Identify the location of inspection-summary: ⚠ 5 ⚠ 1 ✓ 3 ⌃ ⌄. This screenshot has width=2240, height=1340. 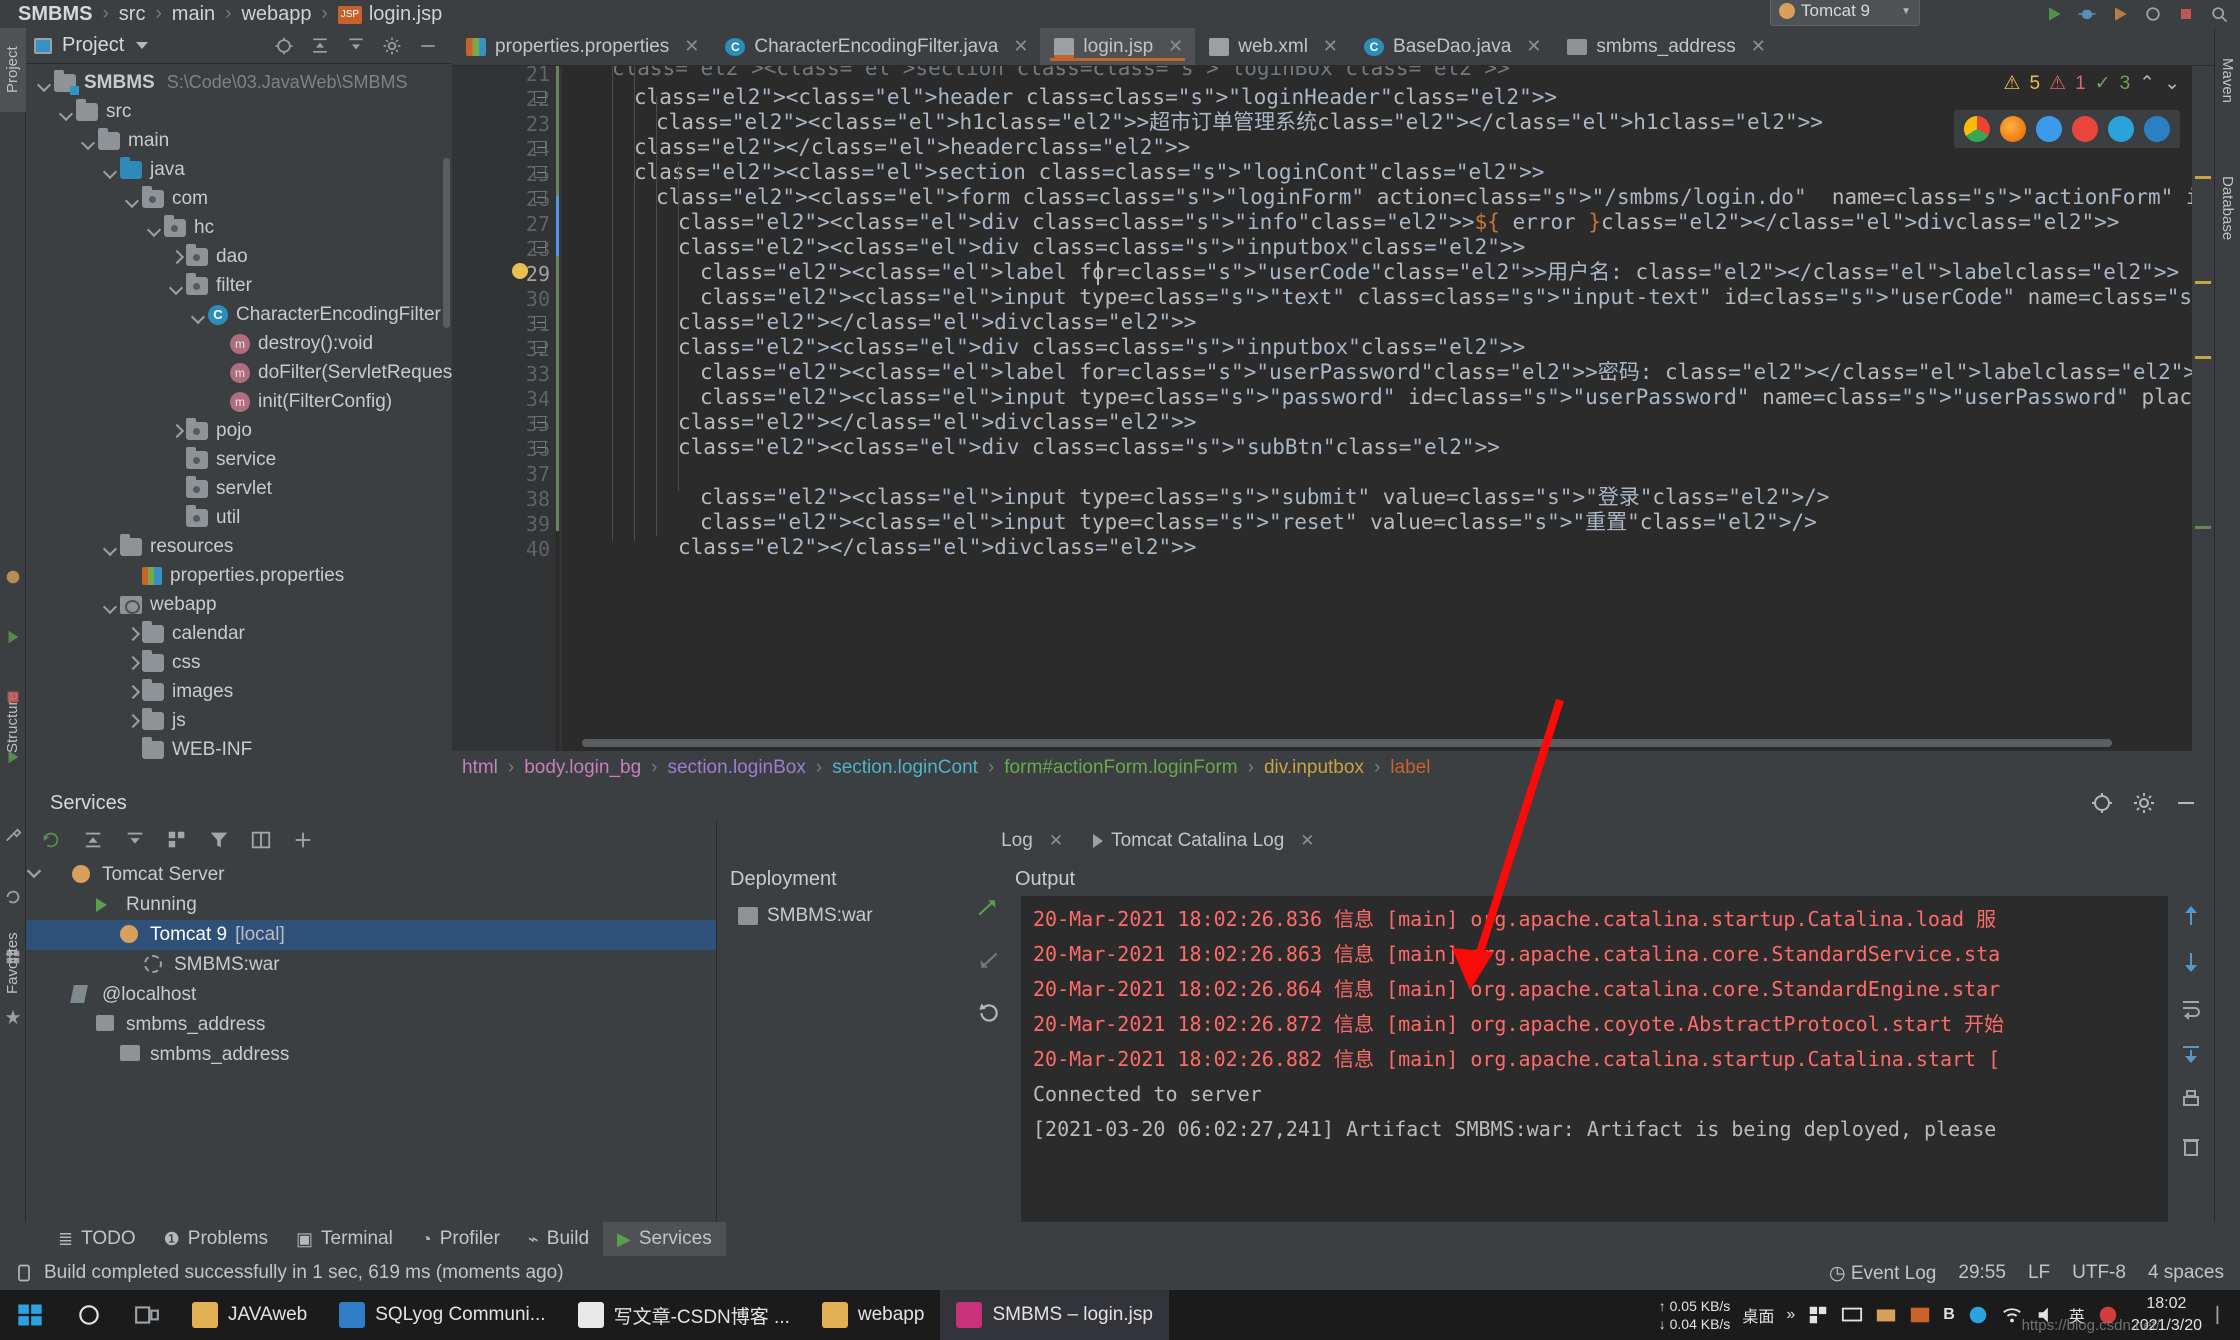
(2091, 83).